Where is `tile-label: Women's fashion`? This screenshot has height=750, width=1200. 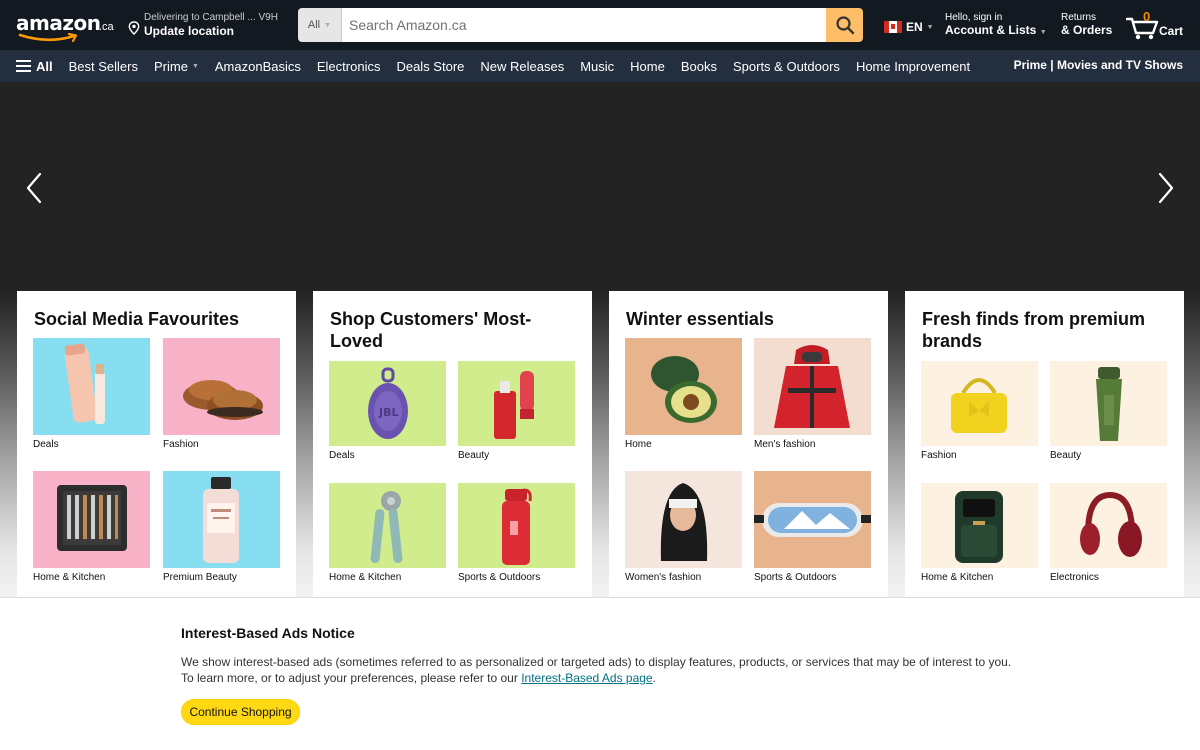 tile-label: Women's fashion is located at coordinates (663, 577).